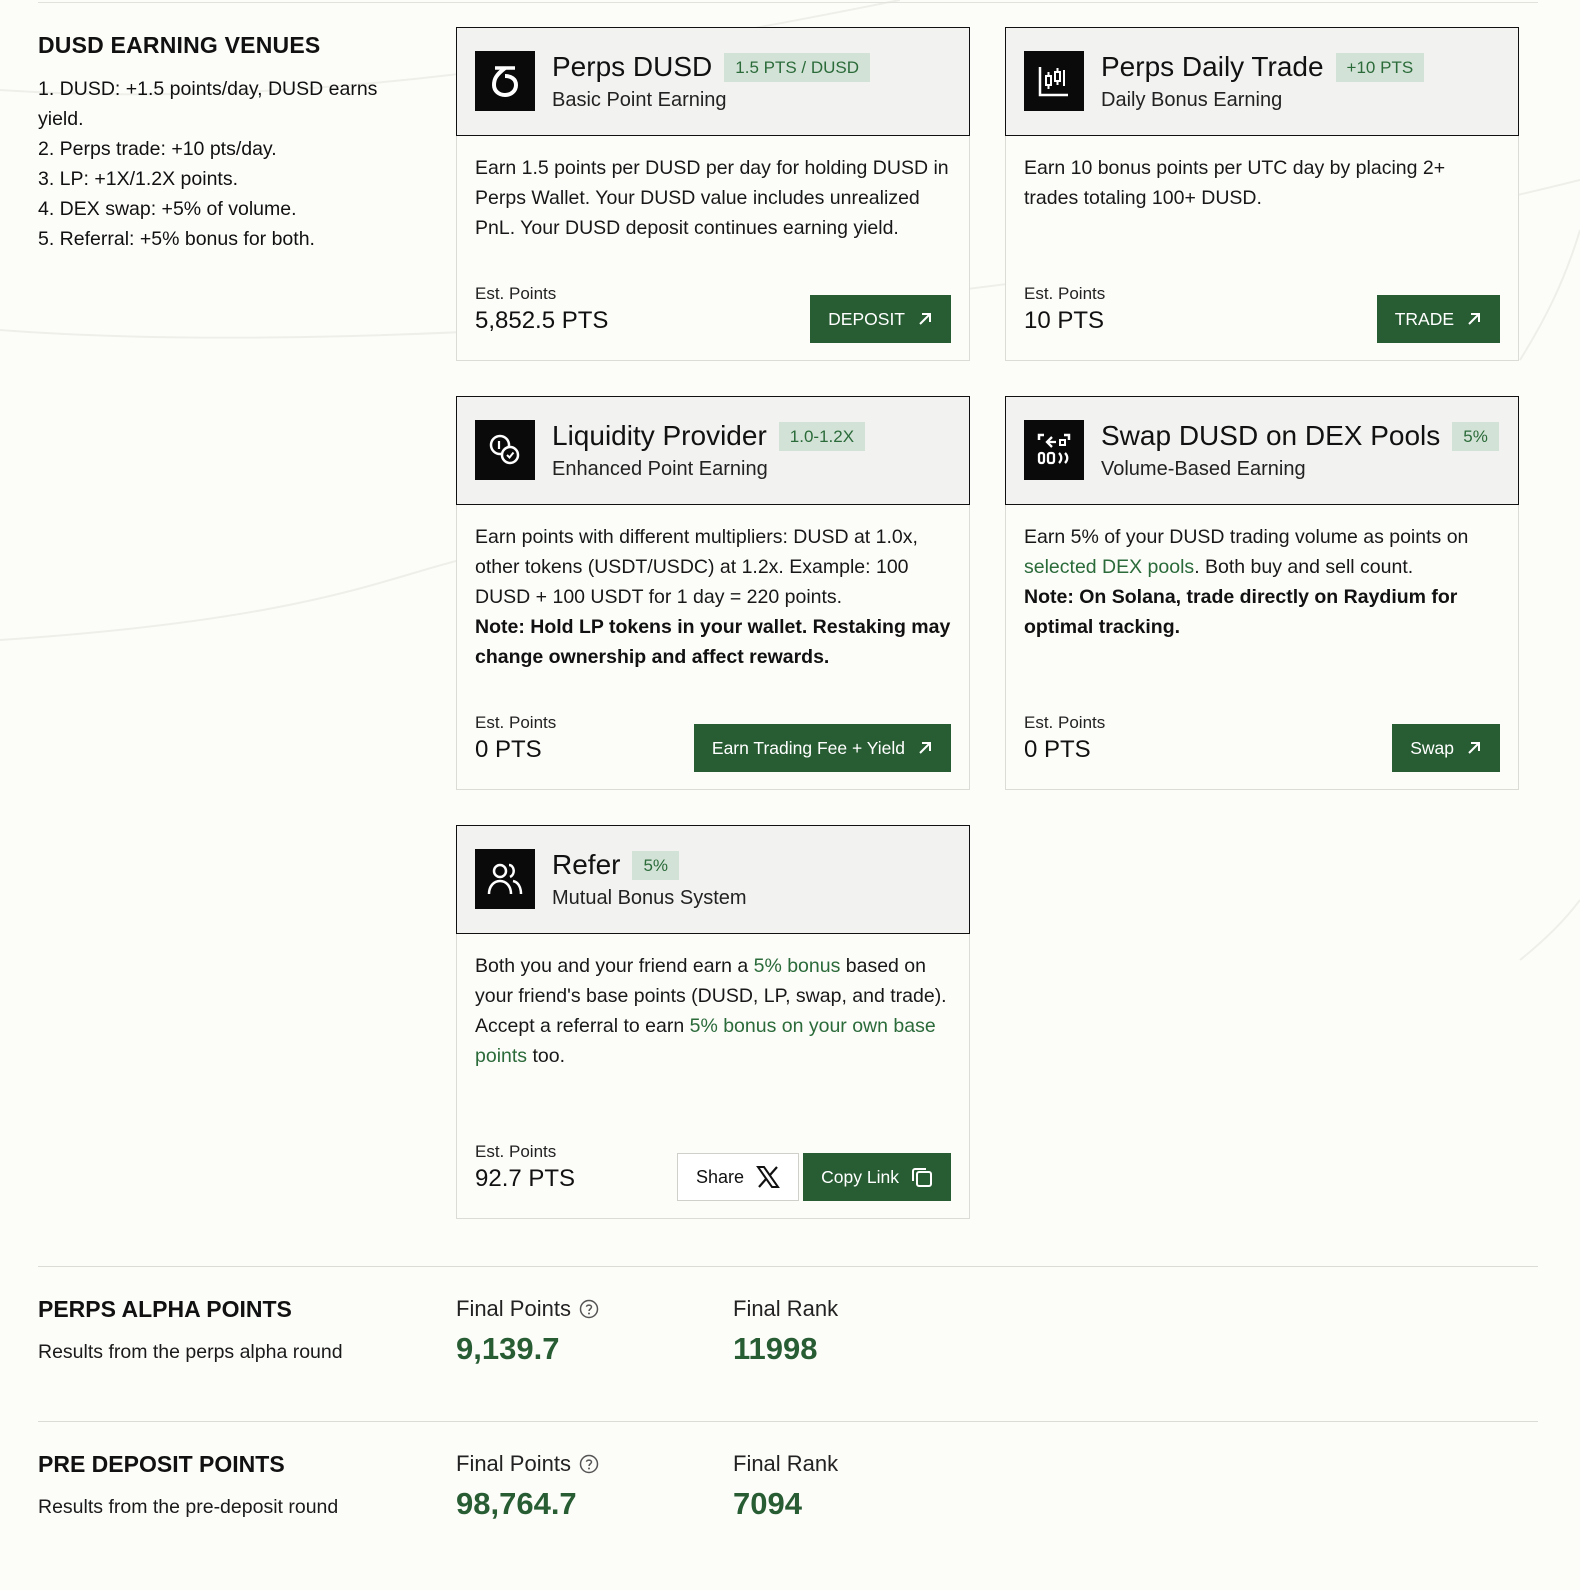 Image resolution: width=1580 pixels, height=1590 pixels. I want to click on venues-list-item: 5. Referral: +5% bonus for both., so click(176, 239).